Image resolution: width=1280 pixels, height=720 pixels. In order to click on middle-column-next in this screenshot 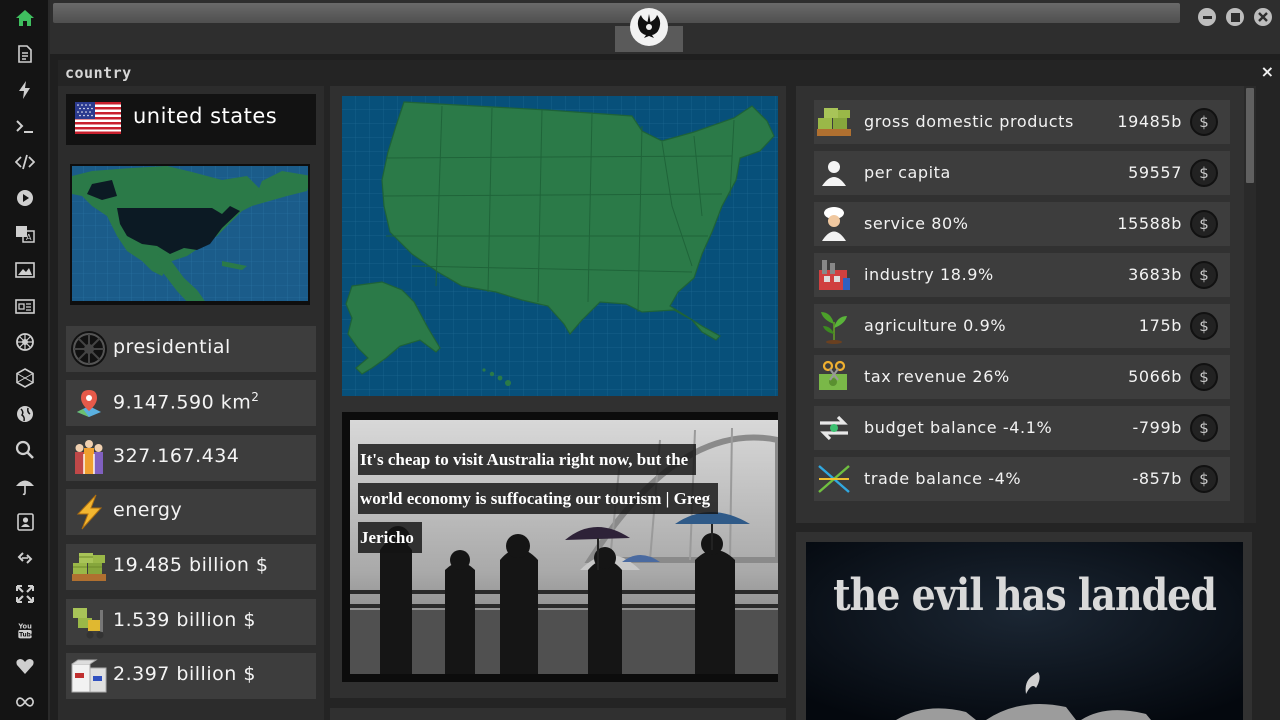, I will do `click(558, 714)`.